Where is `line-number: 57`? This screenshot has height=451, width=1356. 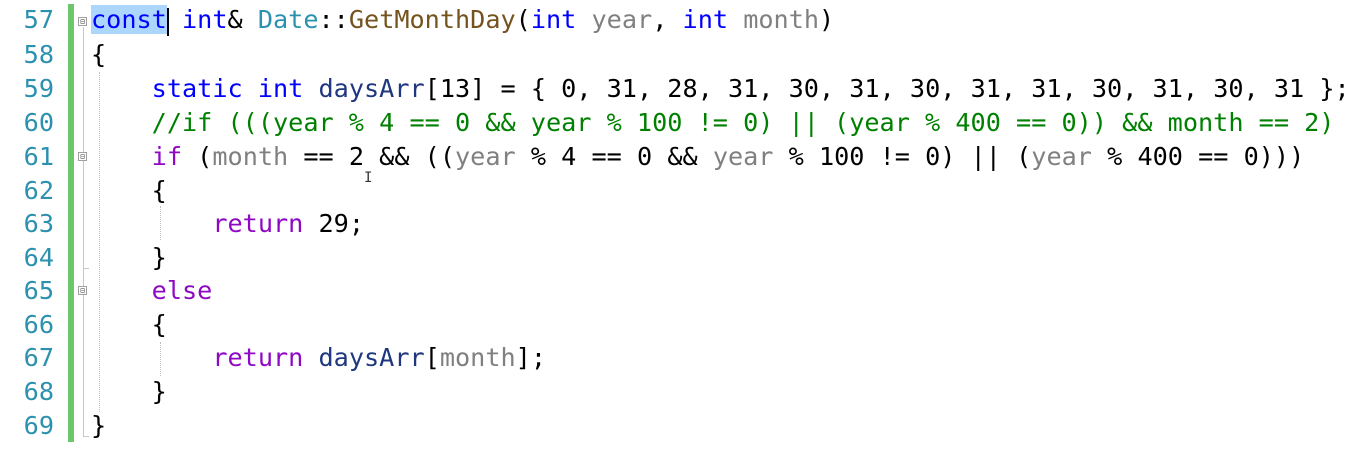
line-number: 57 is located at coordinates (38, 19).